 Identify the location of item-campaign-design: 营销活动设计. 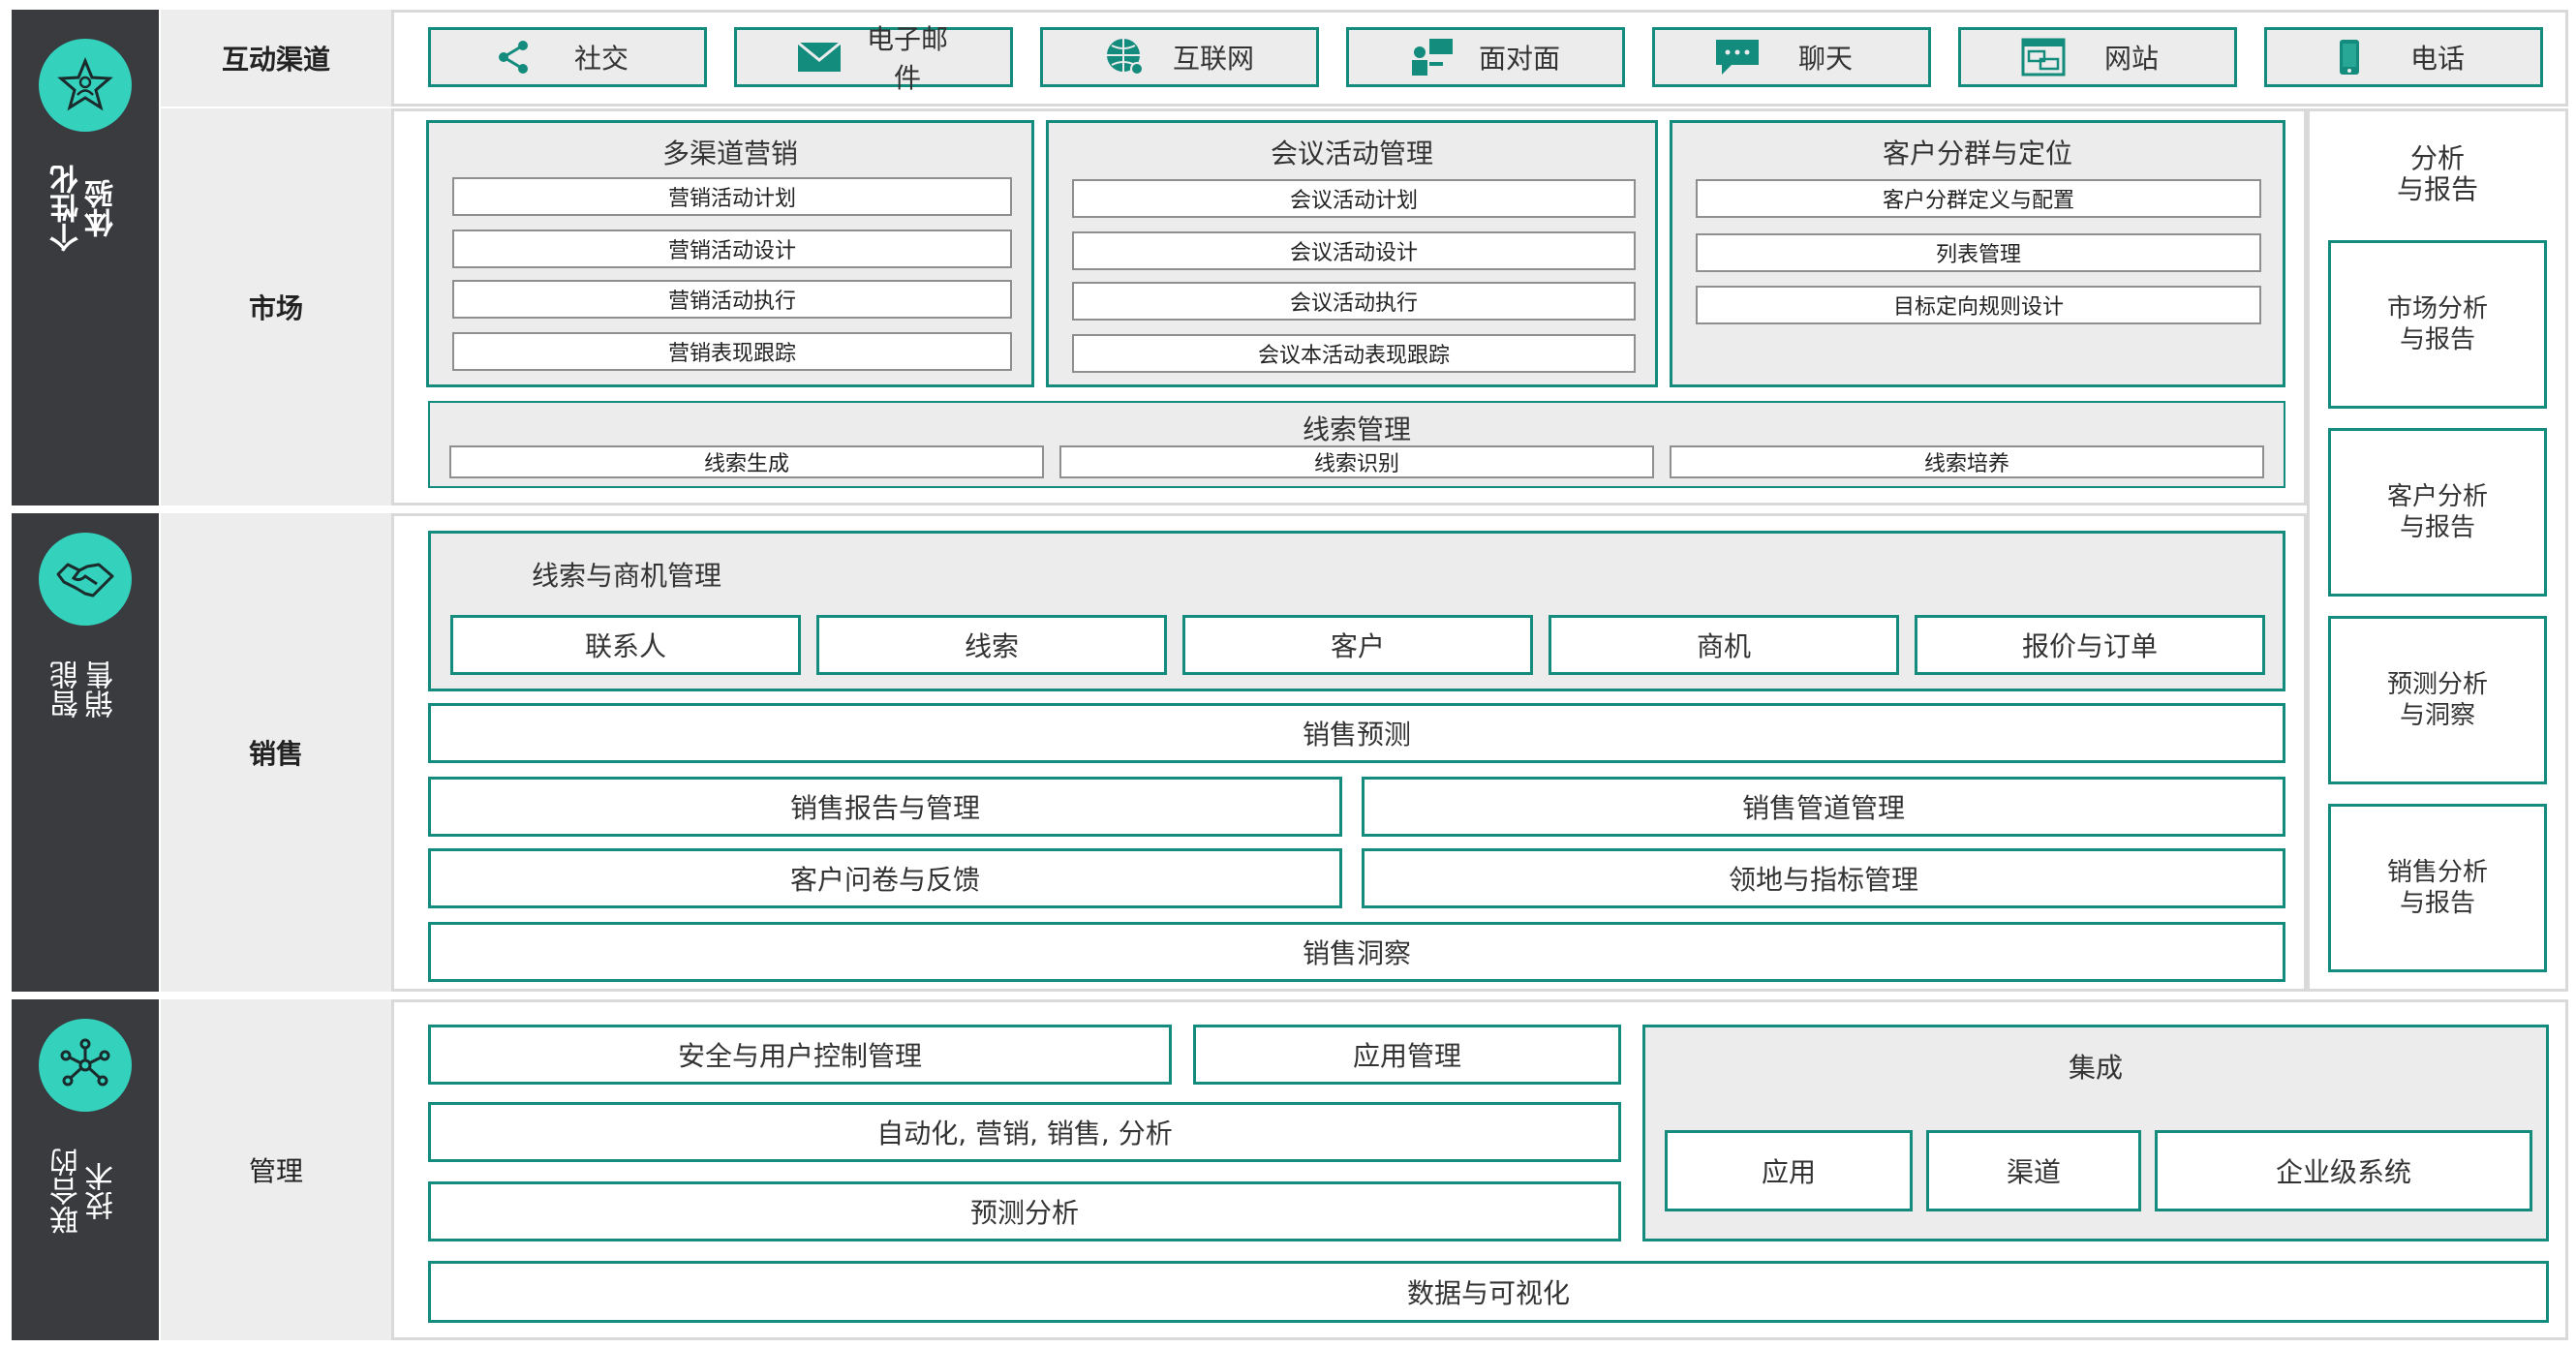
(732, 249).